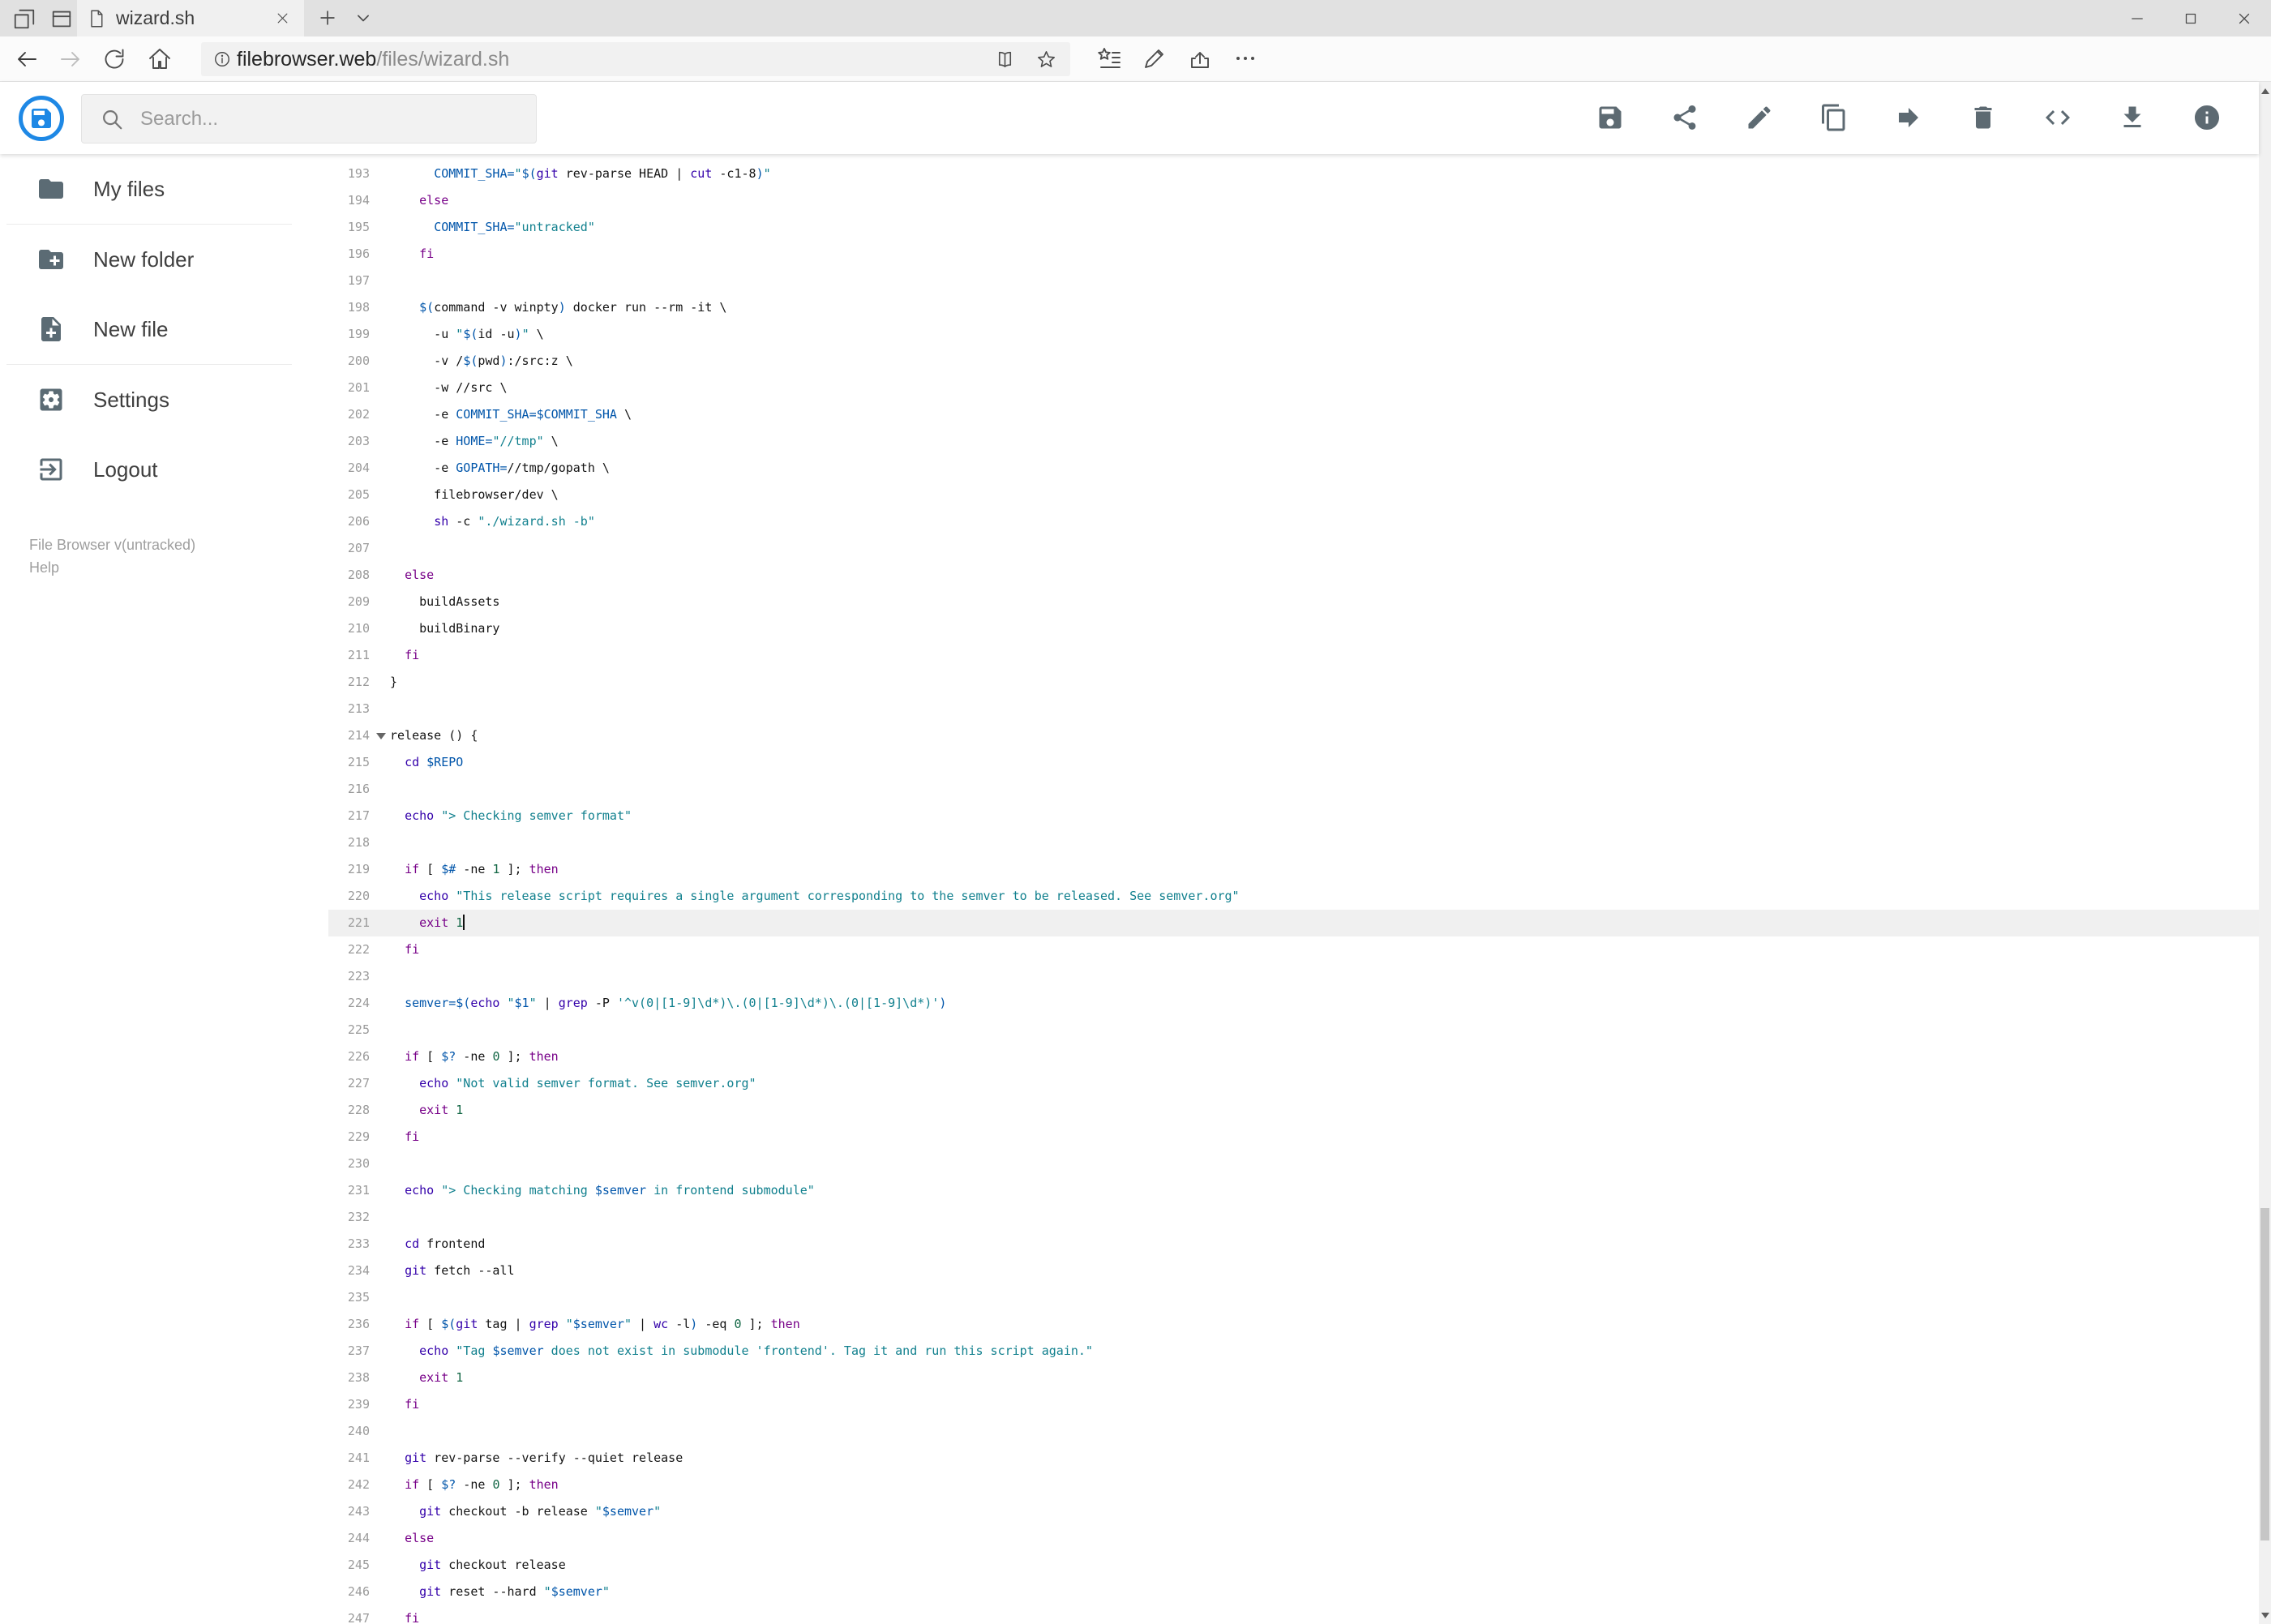 The height and width of the screenshot is (1624, 2271). I want to click on delete-button, so click(1983, 118).